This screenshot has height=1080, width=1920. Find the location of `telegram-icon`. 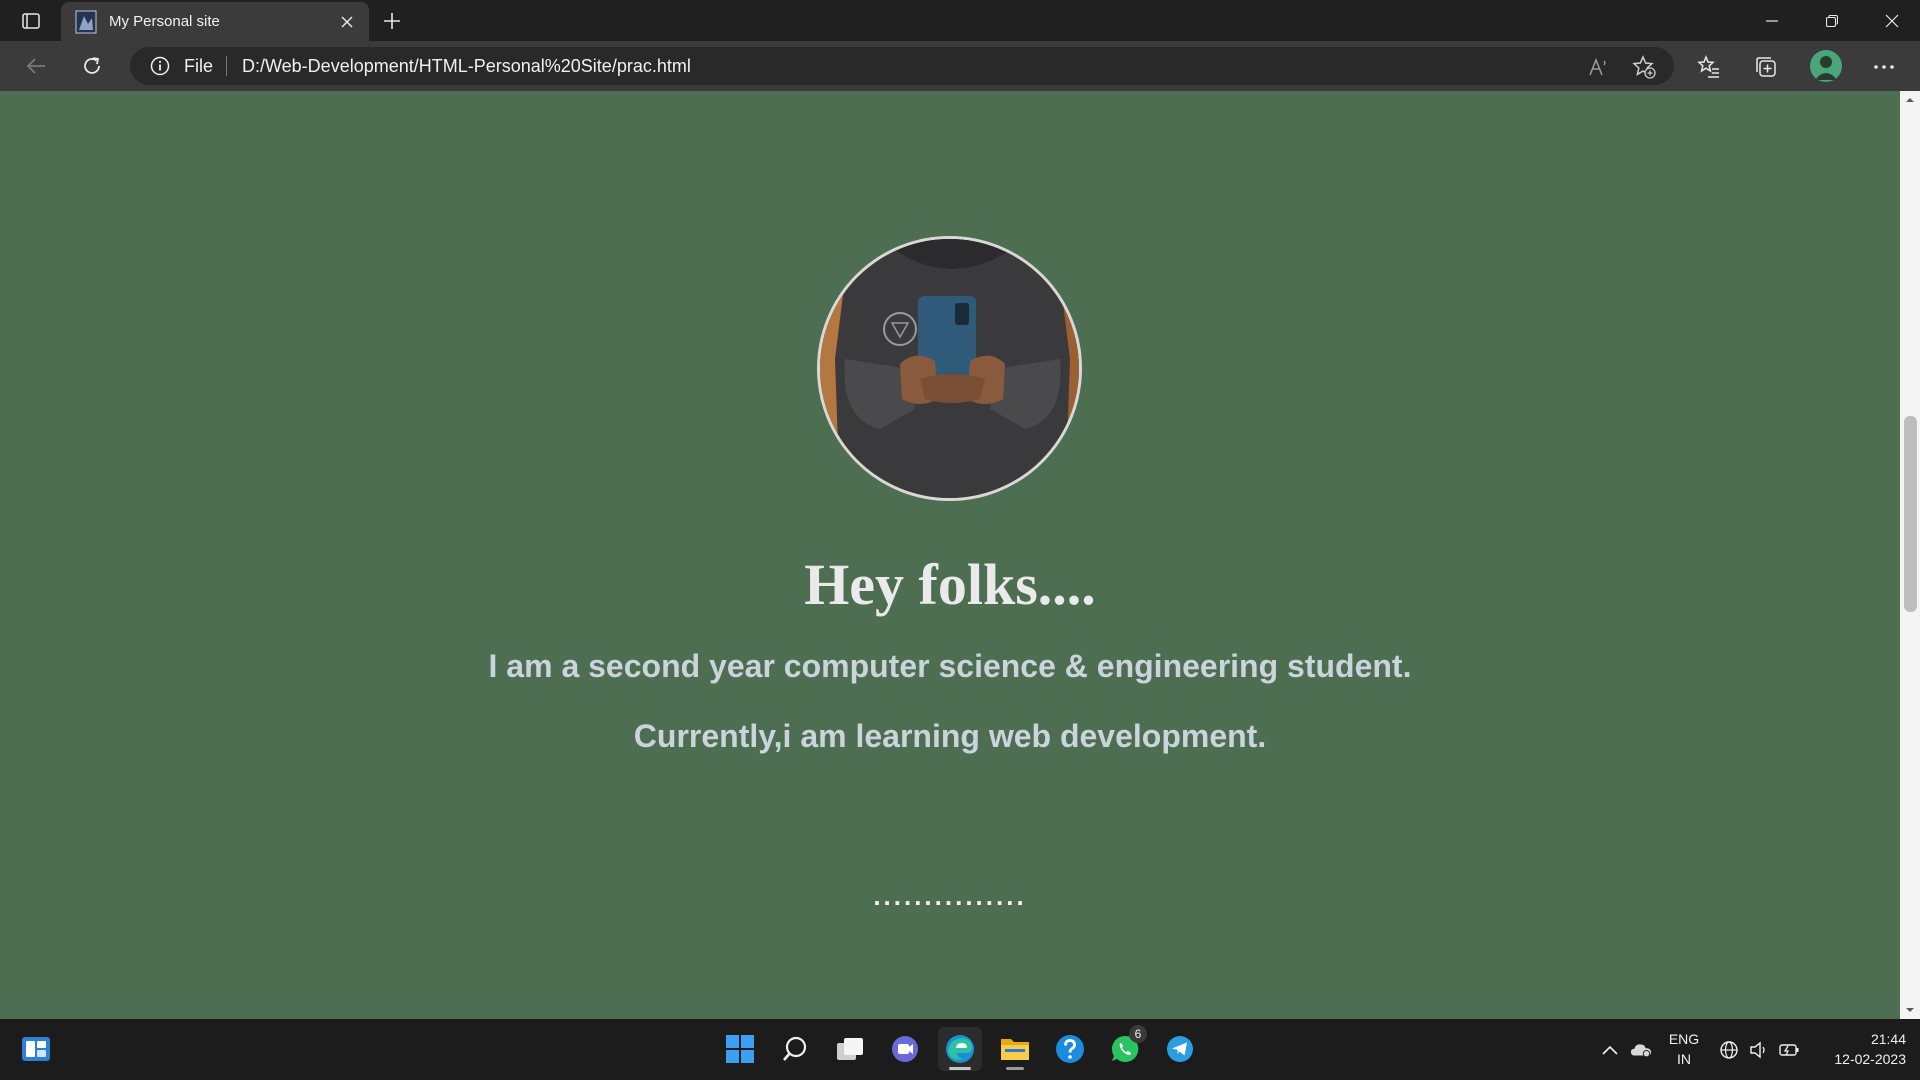

telegram-icon is located at coordinates (1180, 1049).